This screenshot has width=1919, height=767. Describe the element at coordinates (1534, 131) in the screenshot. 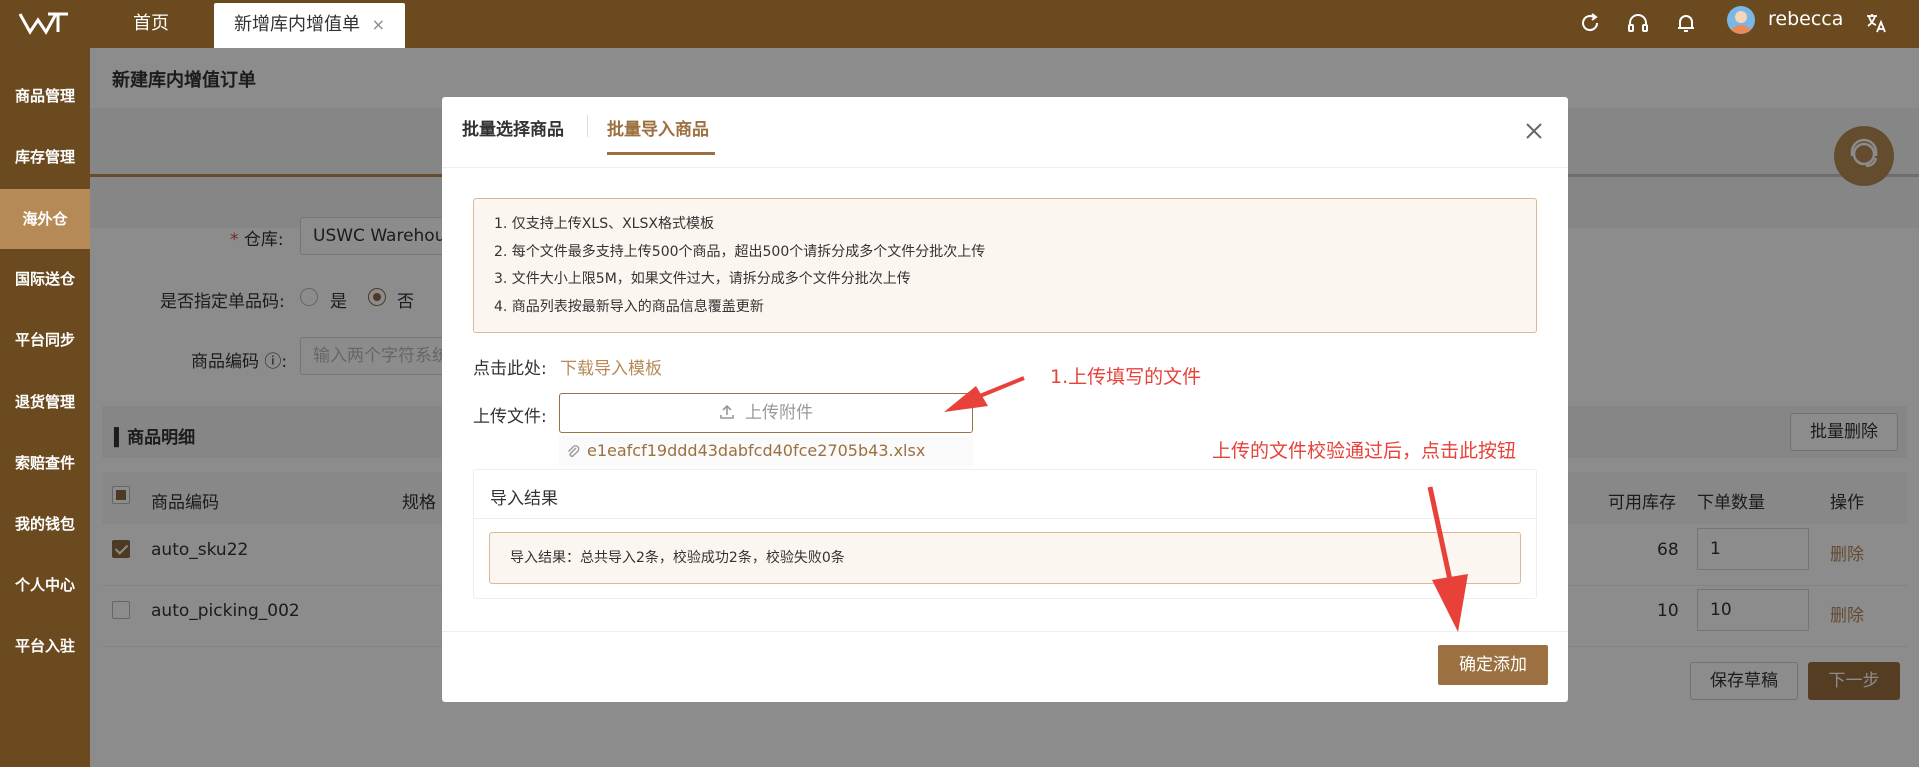

I see `close-icon` at that location.